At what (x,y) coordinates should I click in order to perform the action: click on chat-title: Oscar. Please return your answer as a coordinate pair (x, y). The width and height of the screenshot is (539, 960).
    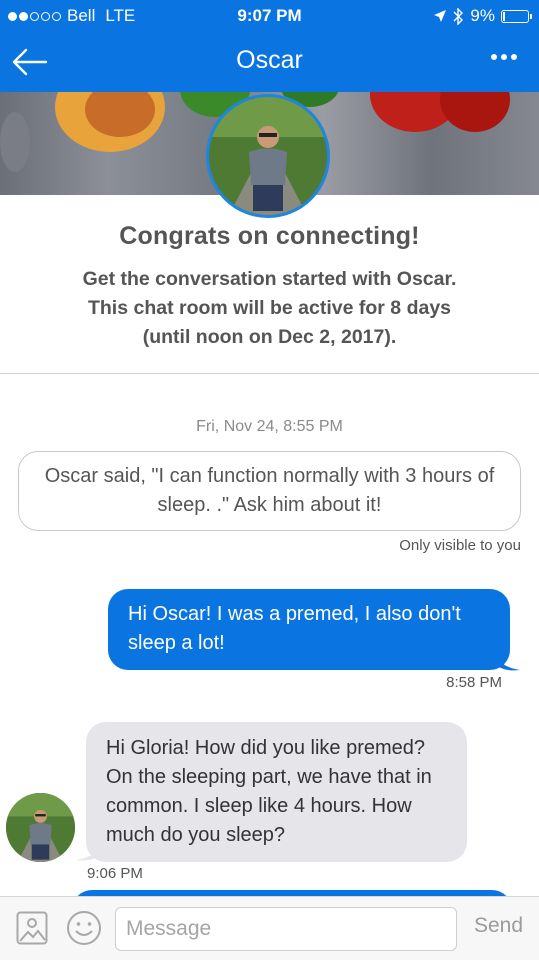
    Looking at the image, I should click on (269, 60).